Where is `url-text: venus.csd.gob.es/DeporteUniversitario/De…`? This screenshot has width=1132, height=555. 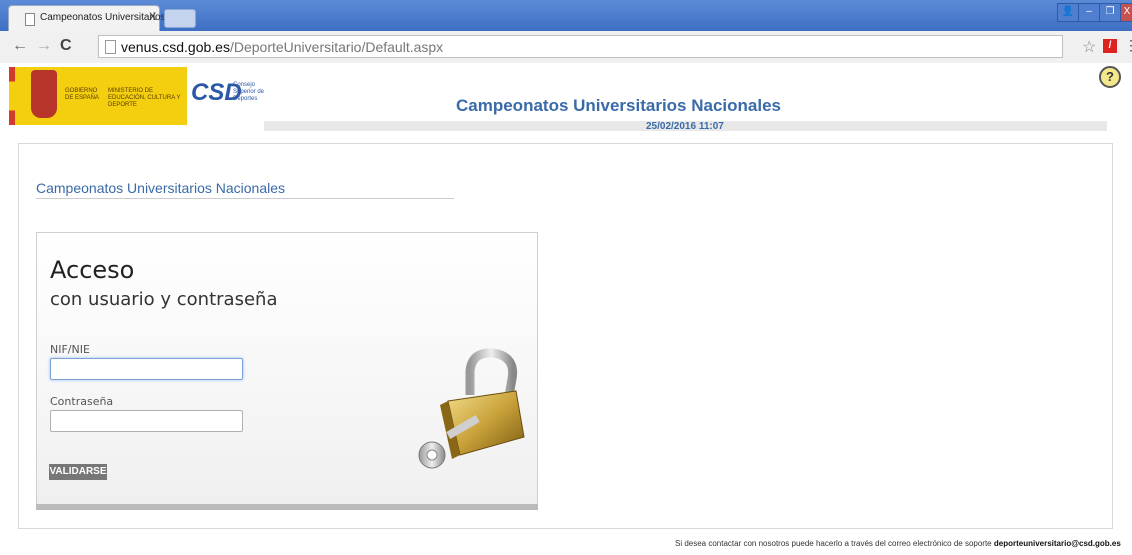
url-text: venus.csd.gob.es/DeporteUniversitario/De… is located at coordinates (282, 47).